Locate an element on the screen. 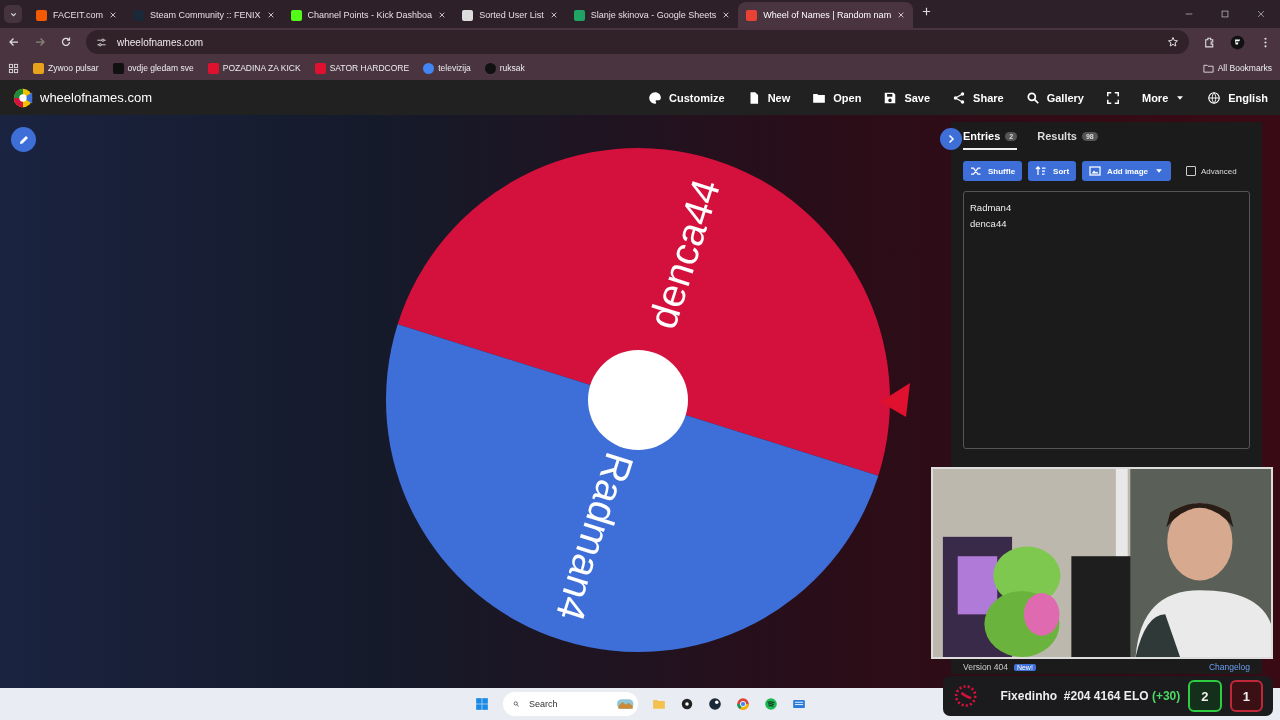 This screenshot has height=720, width=1280. browser-tab: Slanje skinova - Google Sheets is located at coordinates (652, 15).